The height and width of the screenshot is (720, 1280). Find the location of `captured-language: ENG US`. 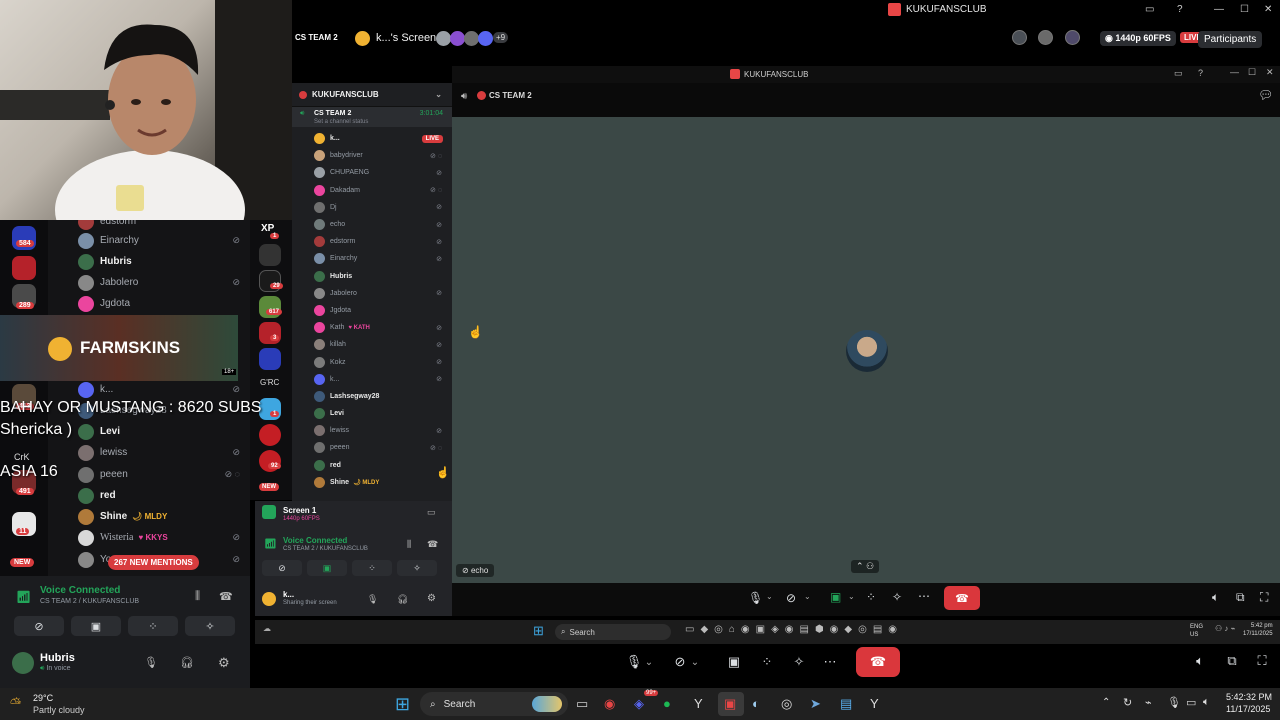

captured-language: ENG US is located at coordinates (1196, 631).